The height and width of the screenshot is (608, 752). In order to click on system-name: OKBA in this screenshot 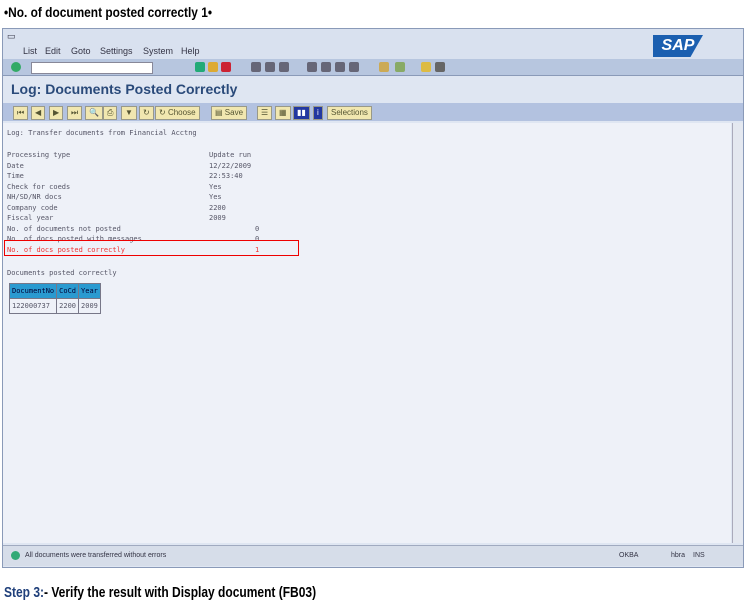, I will do `click(629, 555)`.